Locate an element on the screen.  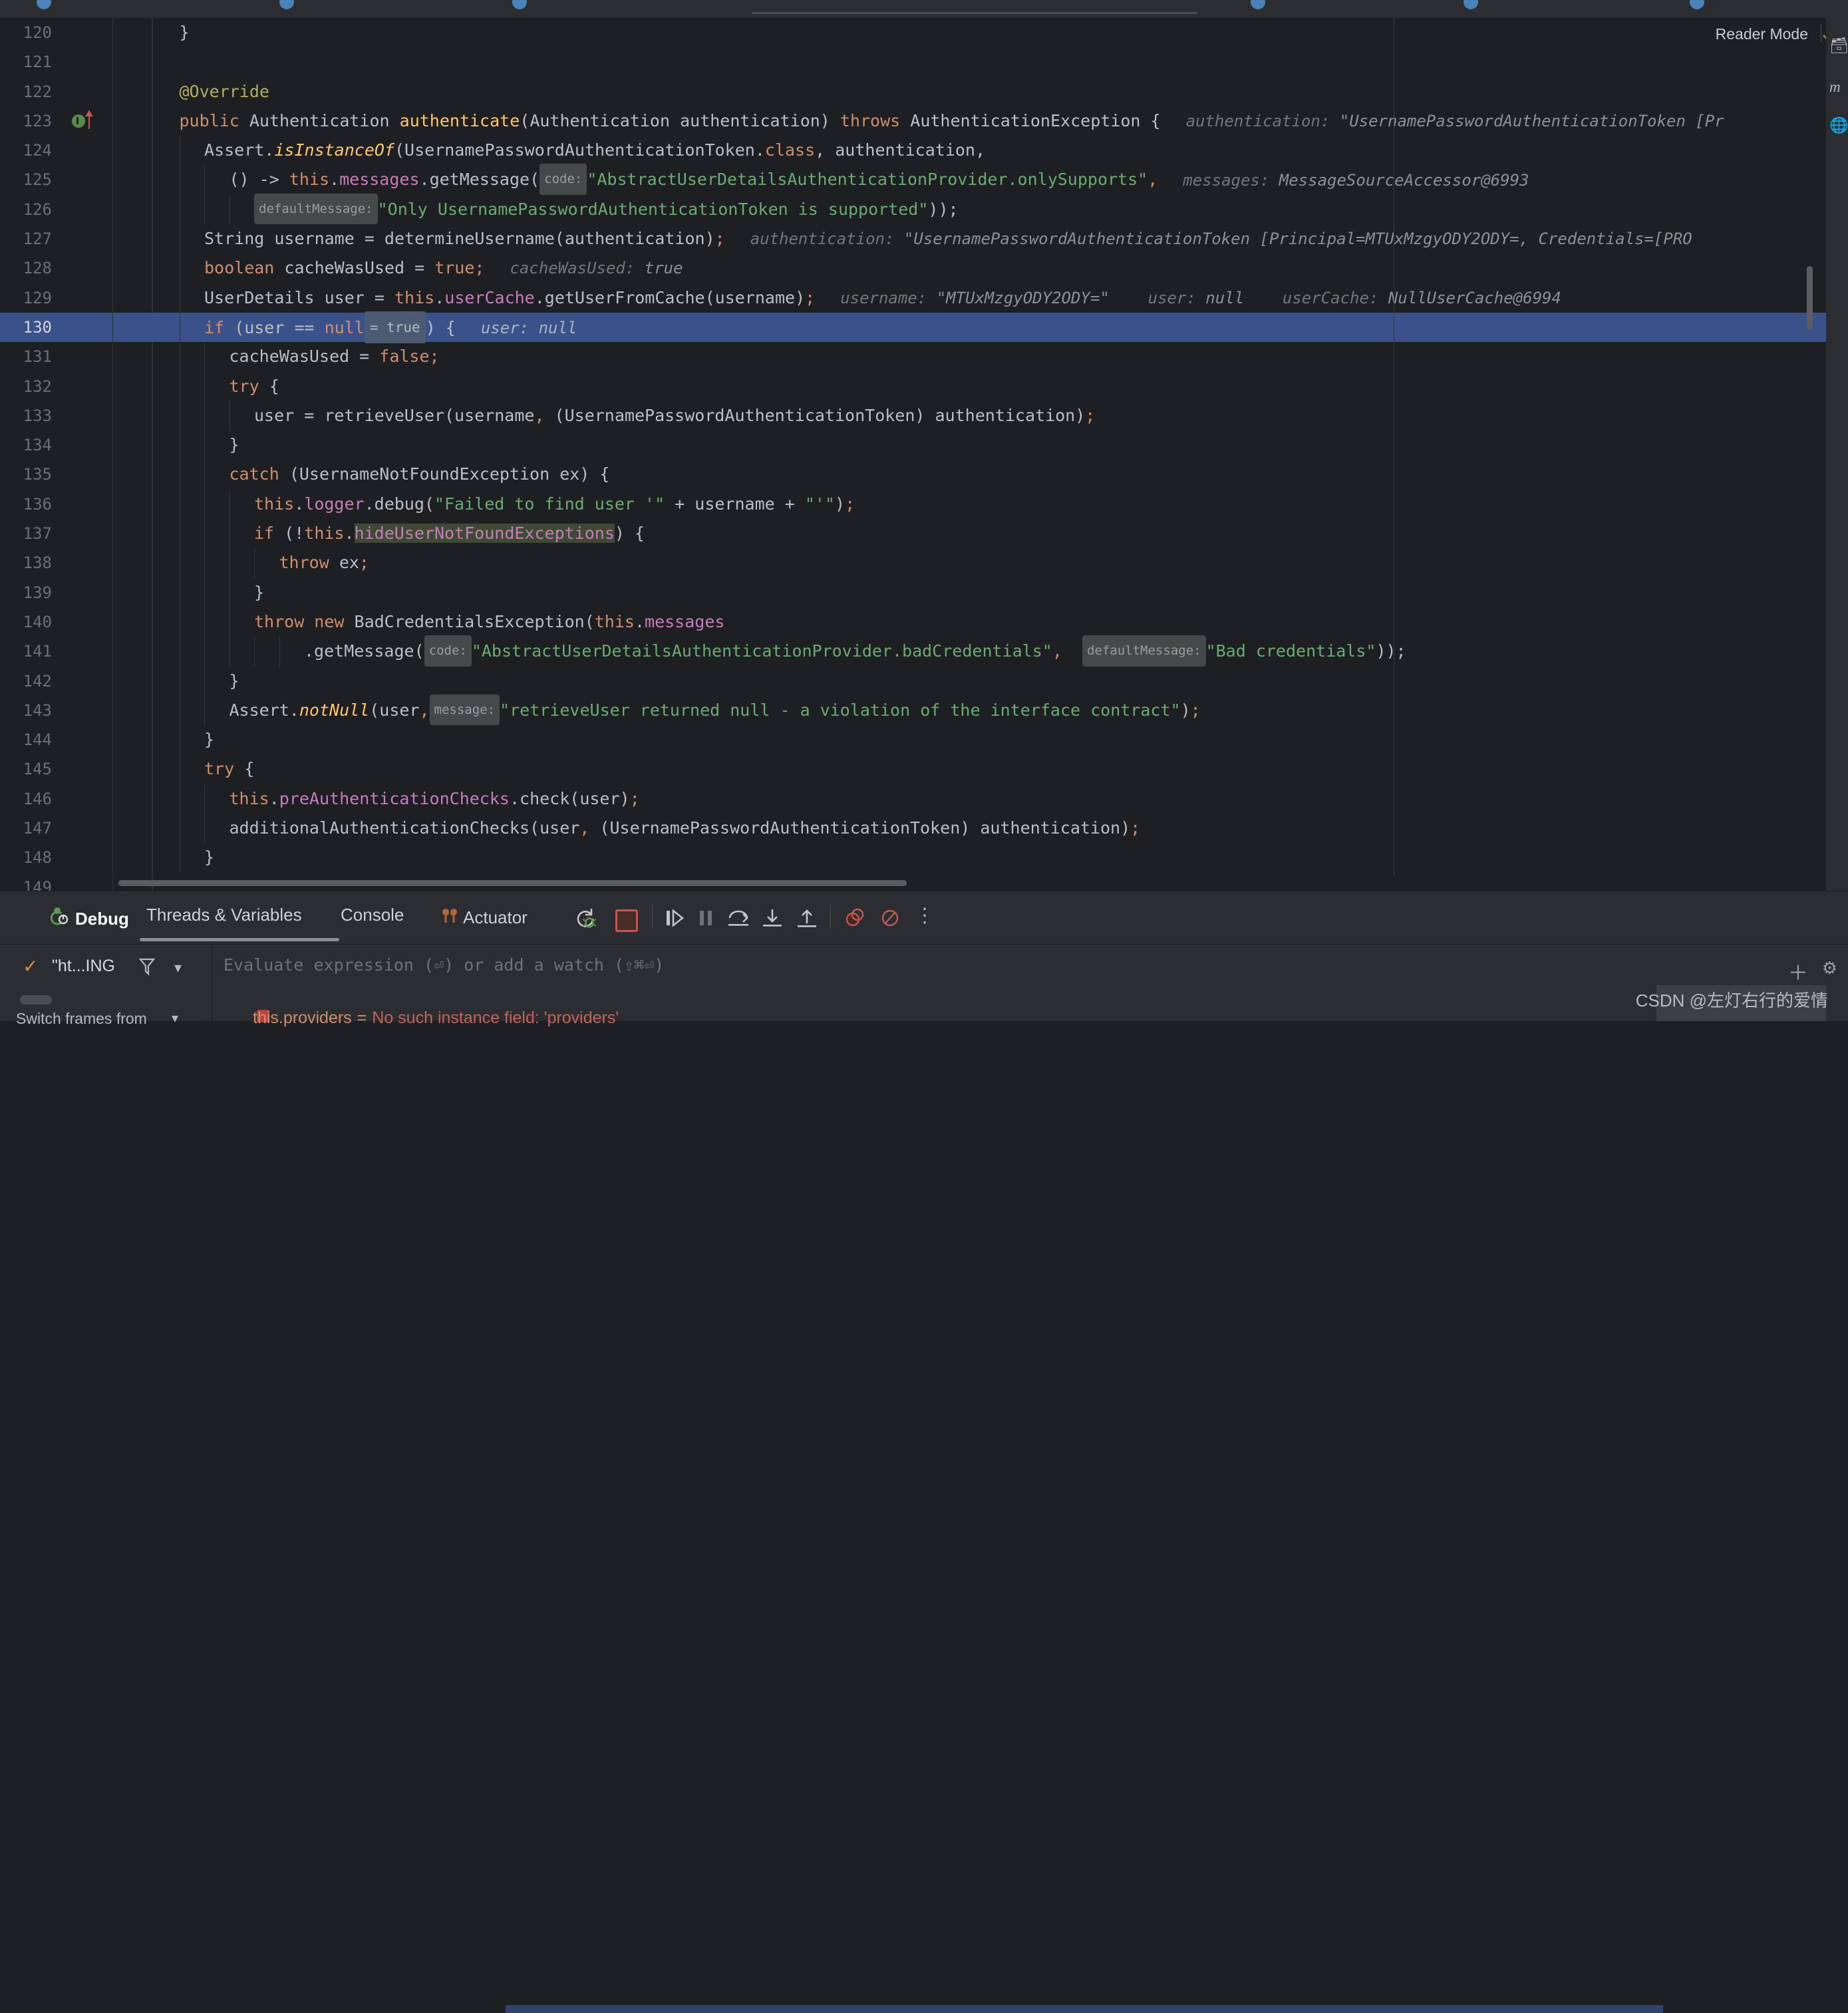
parameter-hint-chip-2: defaultMessage: is located at coordinates (1144, 651).